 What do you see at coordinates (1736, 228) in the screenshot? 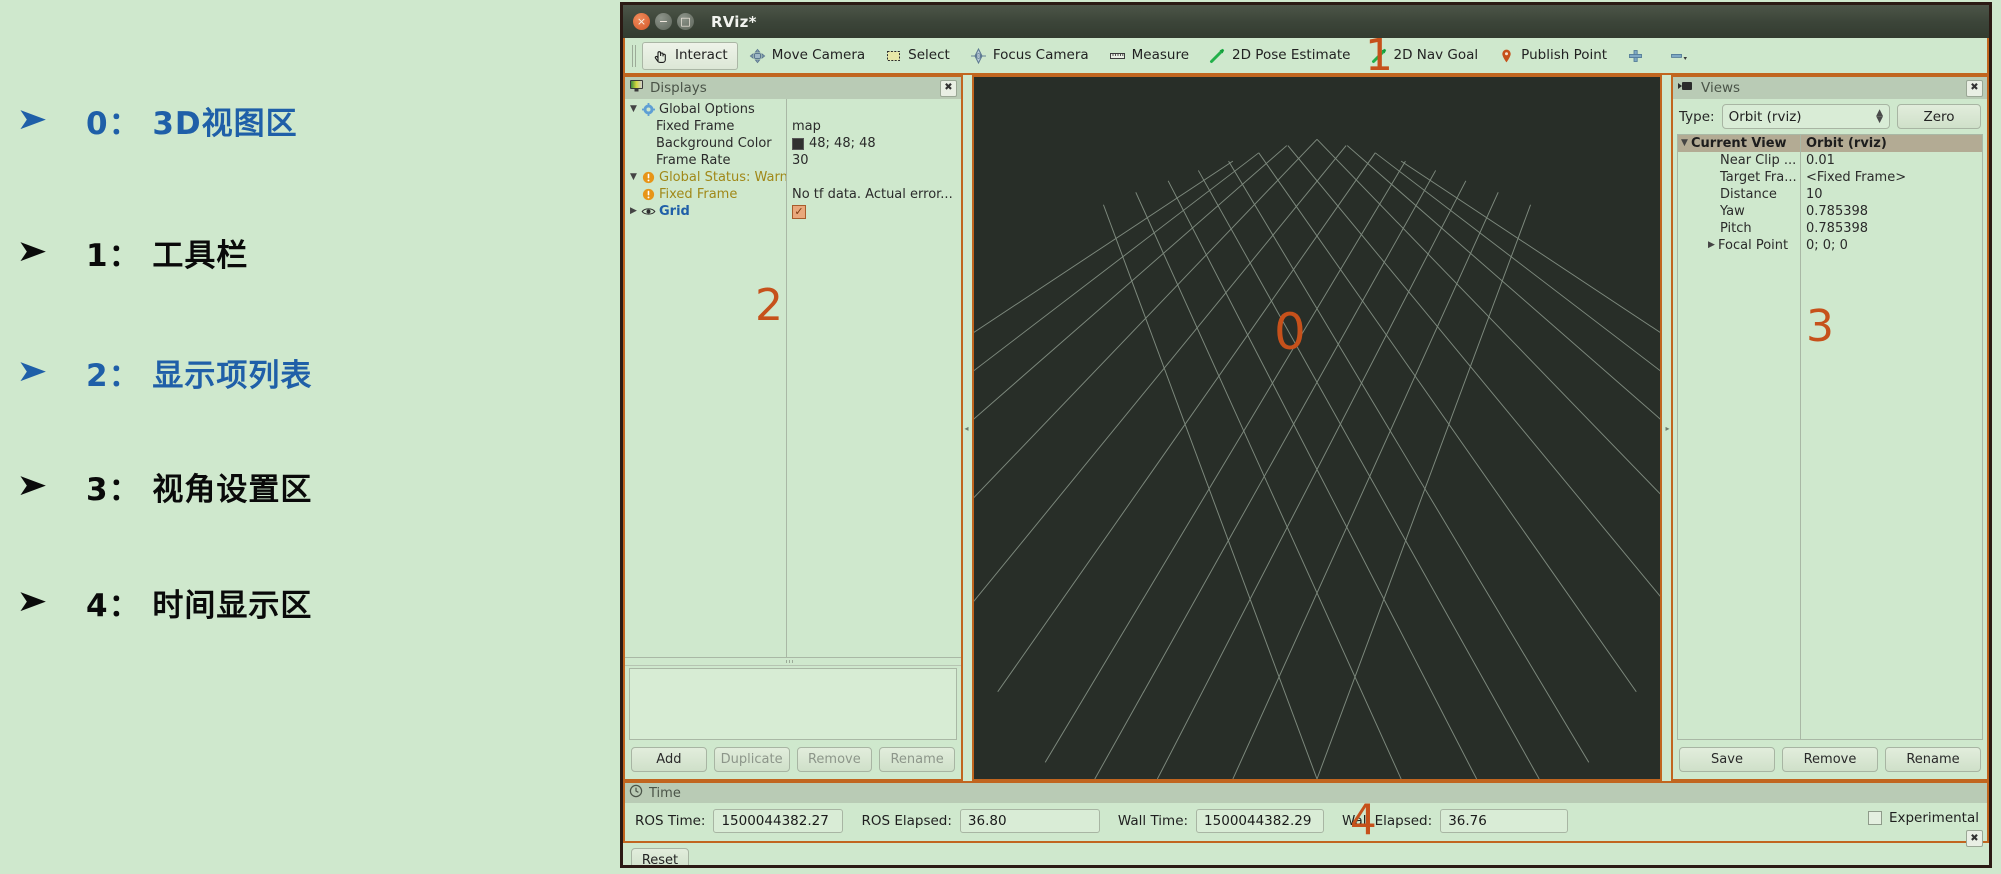
I see `views-label-pitch: Pitch` at bounding box center [1736, 228].